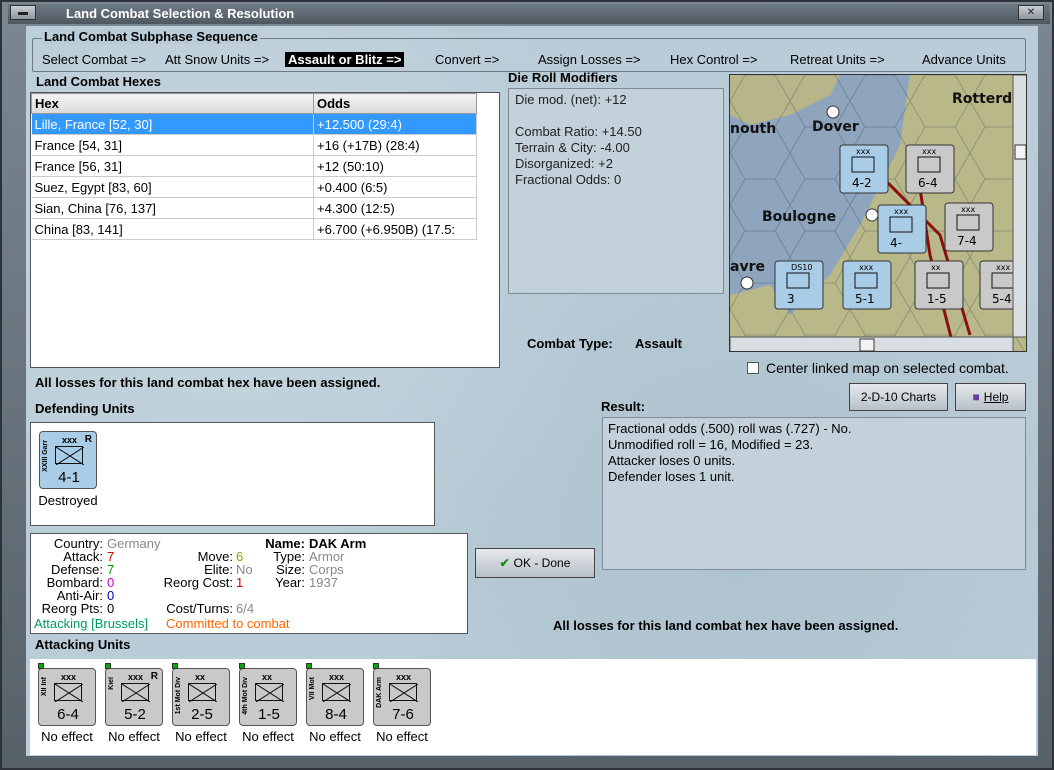  What do you see at coordinates (345, 59) in the screenshot?
I see `subphase-step: Assault or Blitz =>` at bounding box center [345, 59].